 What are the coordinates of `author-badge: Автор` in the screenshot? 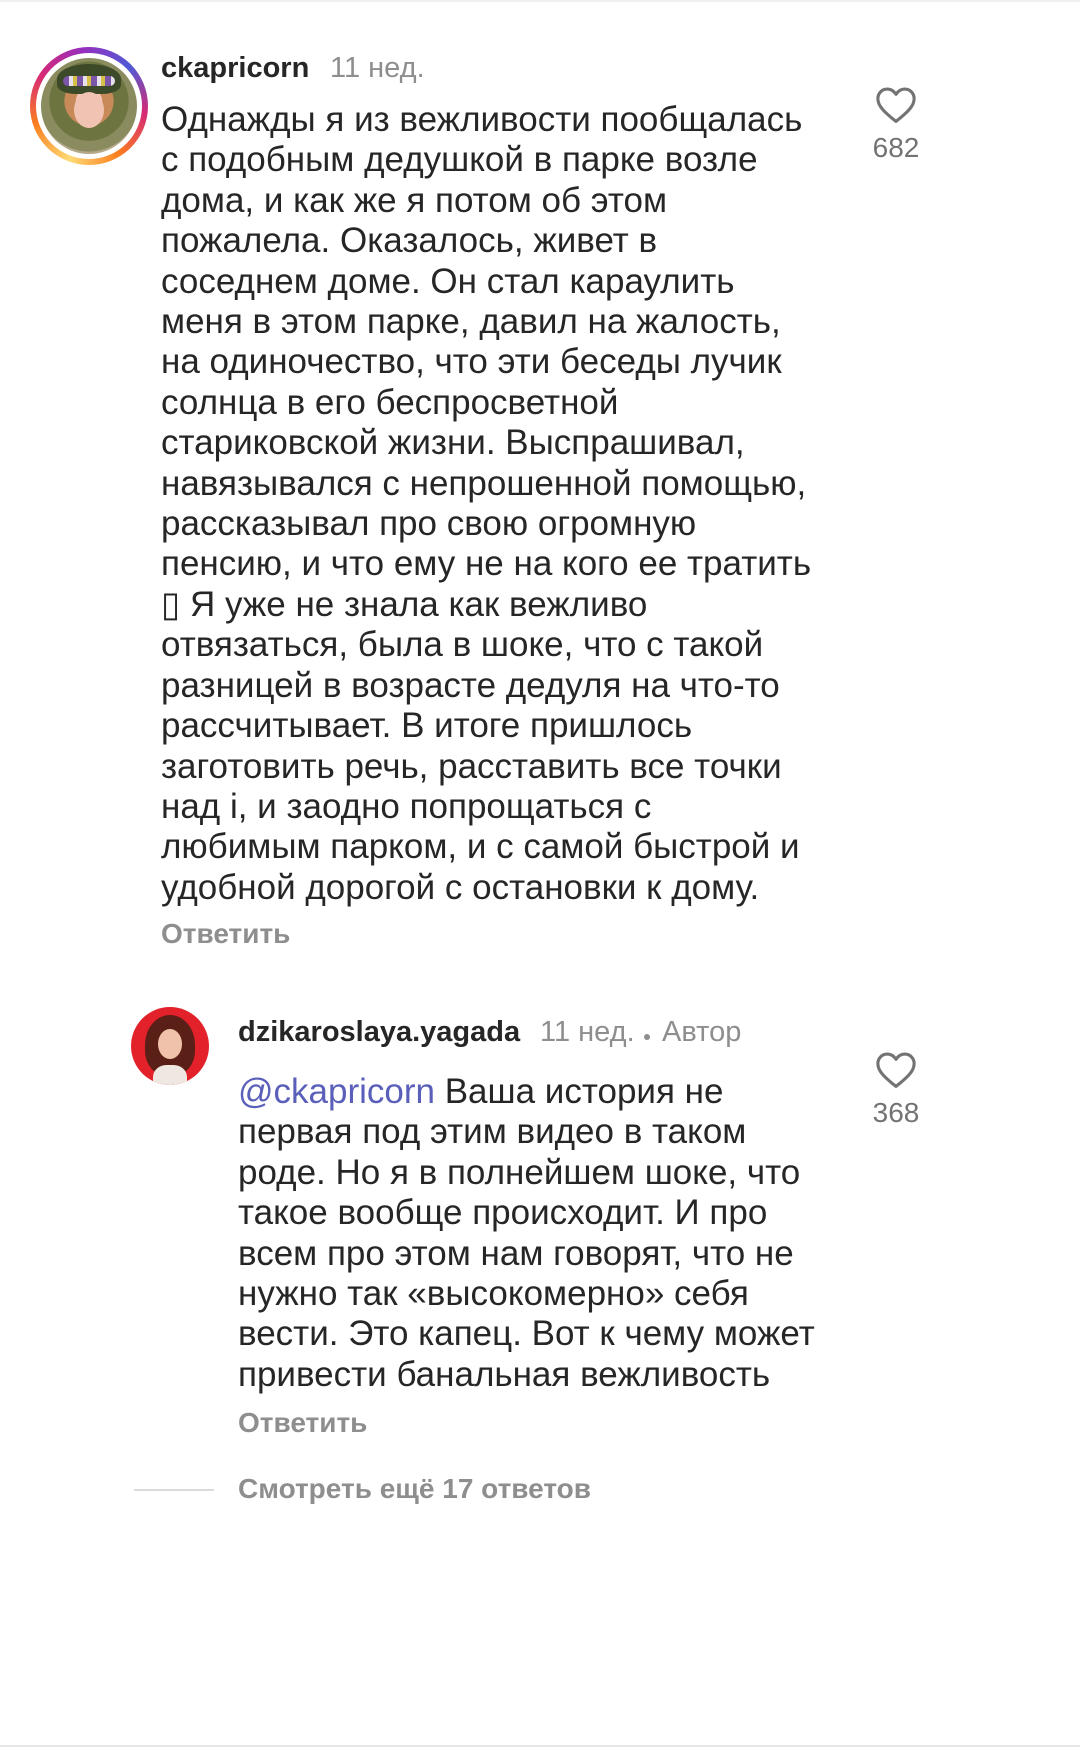 It's located at (702, 1032).